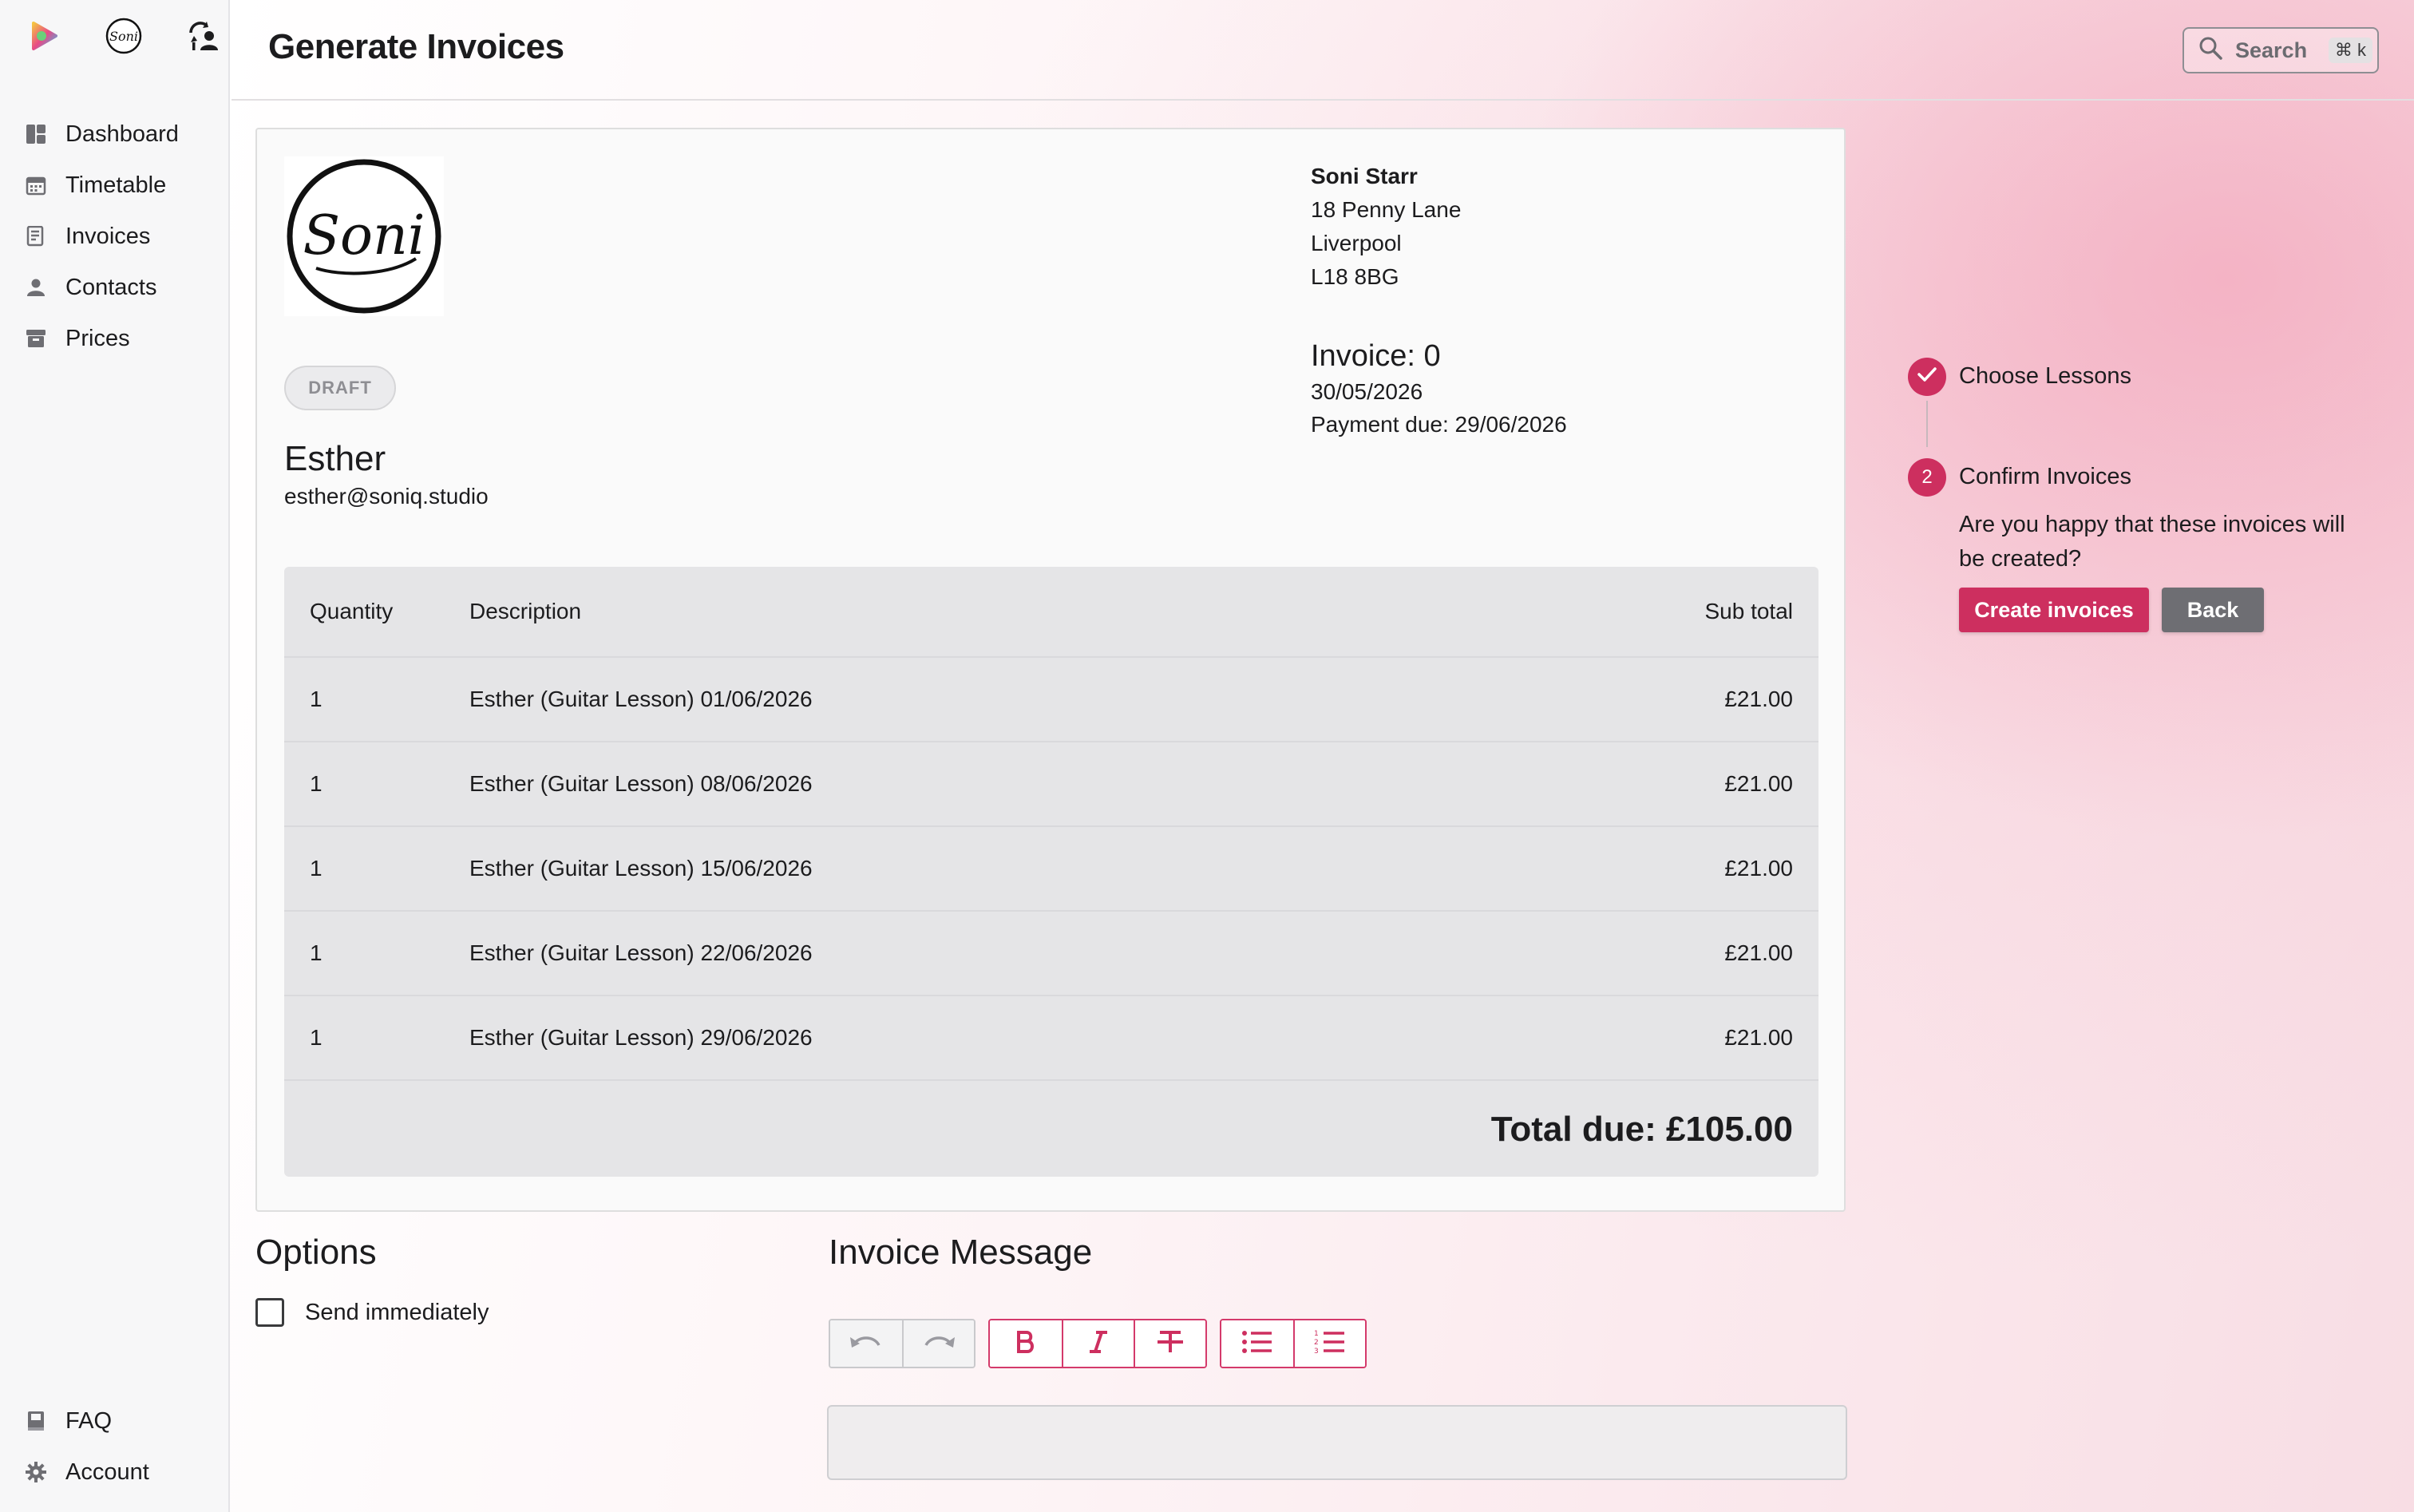 This screenshot has height=1512, width=2414. I want to click on format-group, so click(1097, 1343).